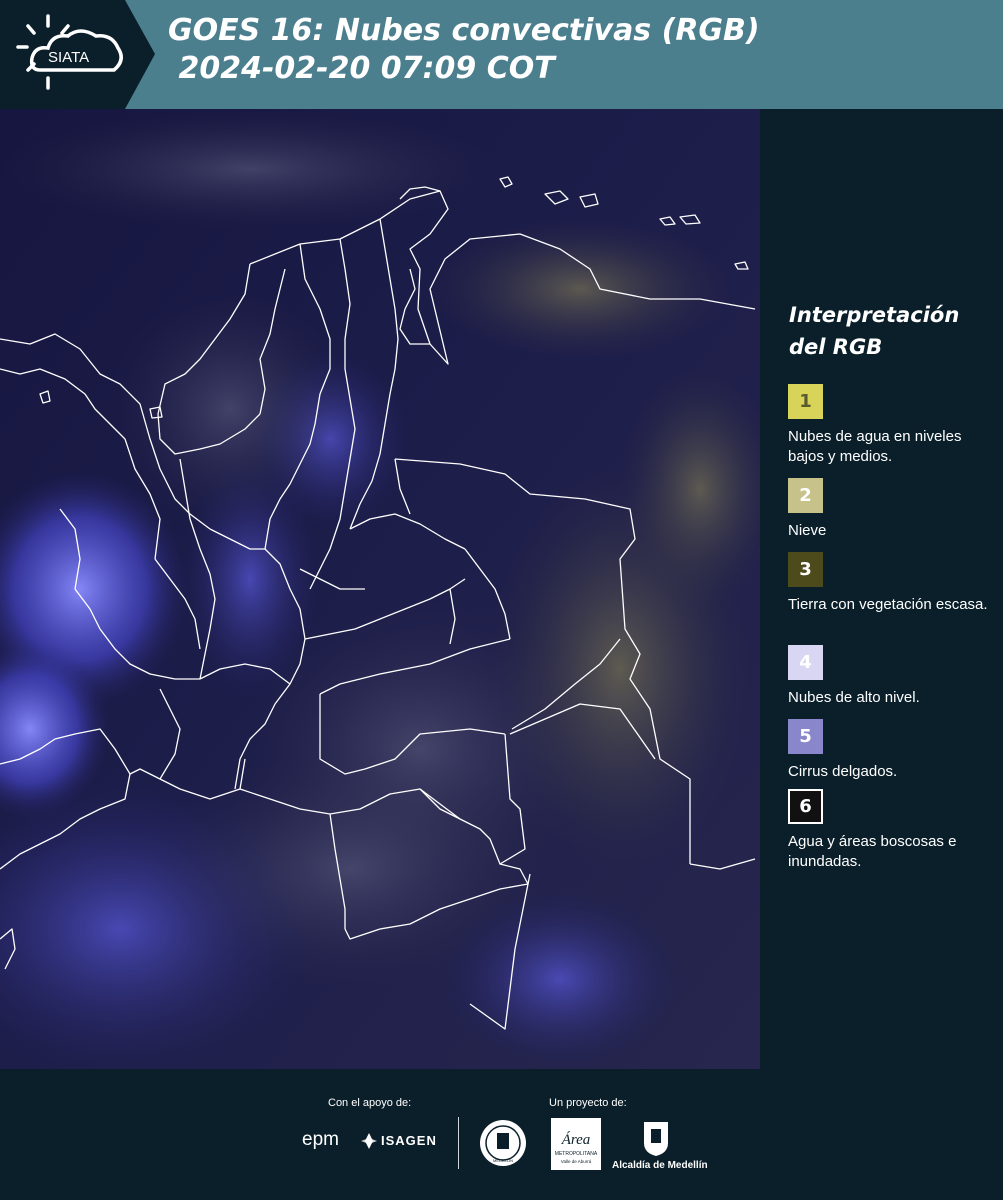  What do you see at coordinates (458, 1143) in the screenshot?
I see `footer-divider` at bounding box center [458, 1143].